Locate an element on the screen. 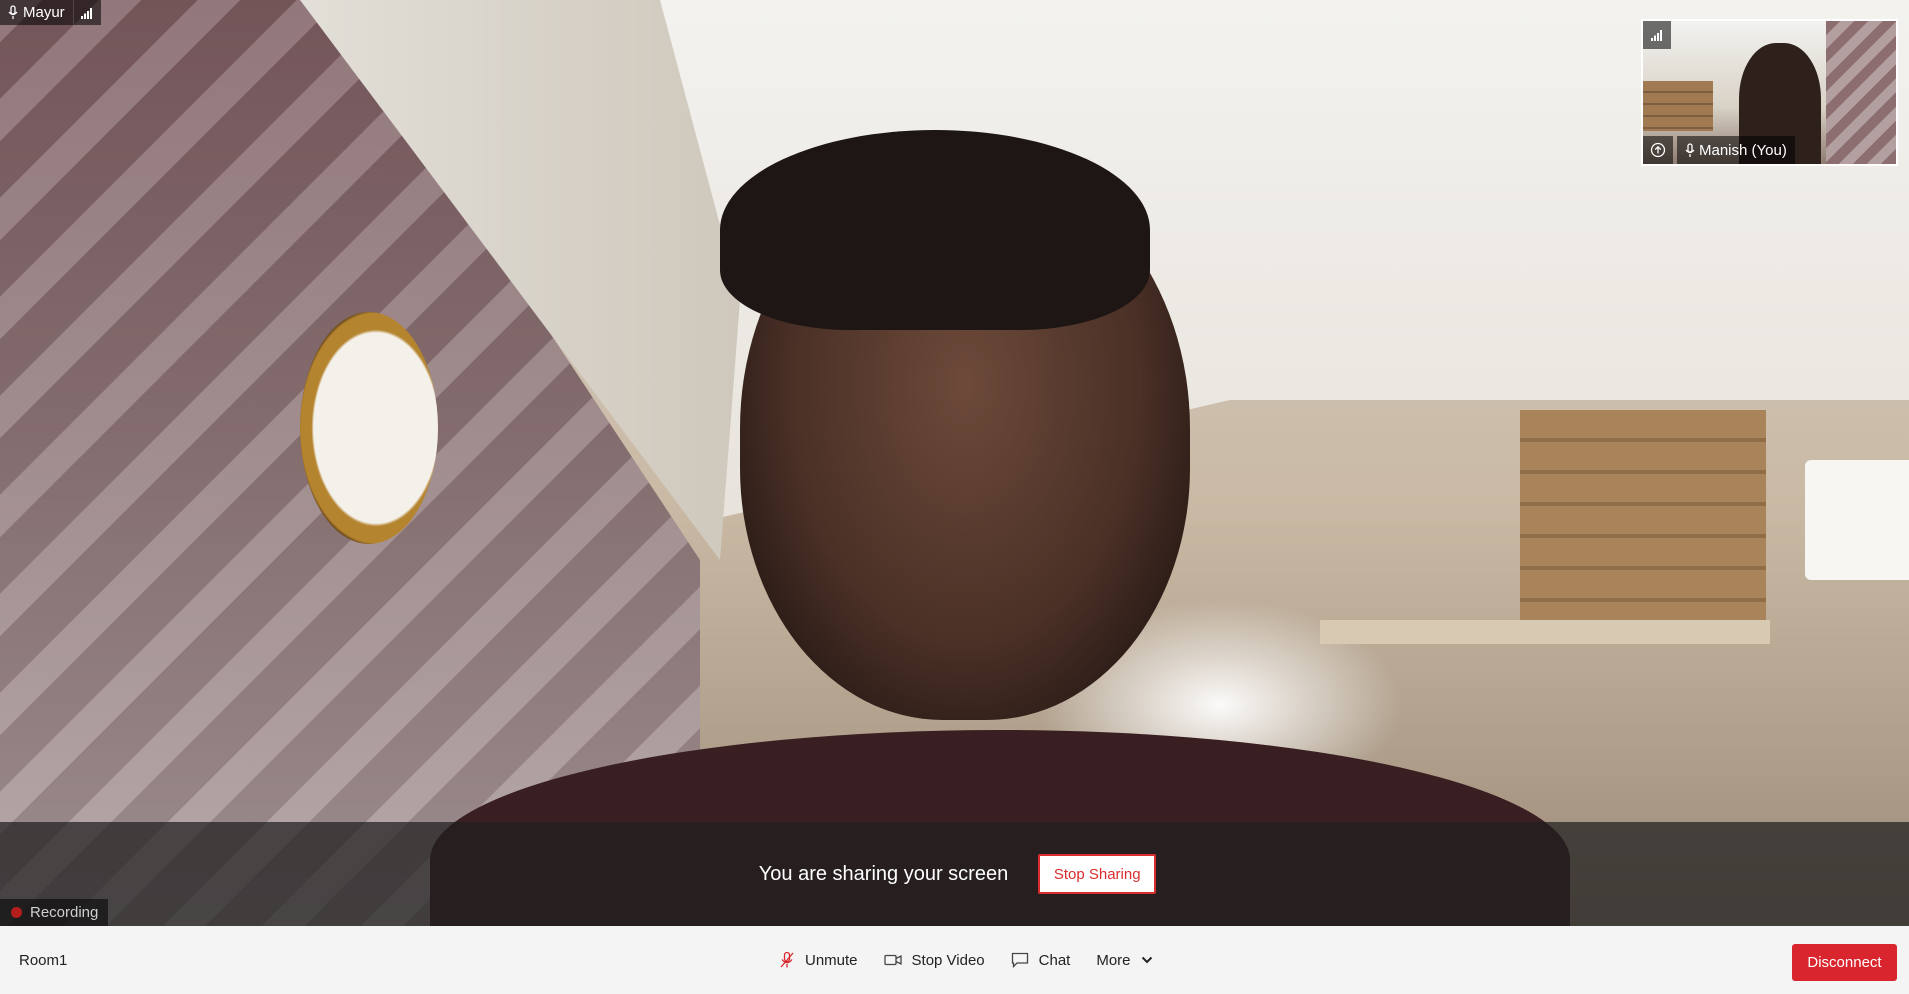 The height and width of the screenshot is (994, 1909). self-view-footer: Manish (You) is located at coordinates (1719, 150).